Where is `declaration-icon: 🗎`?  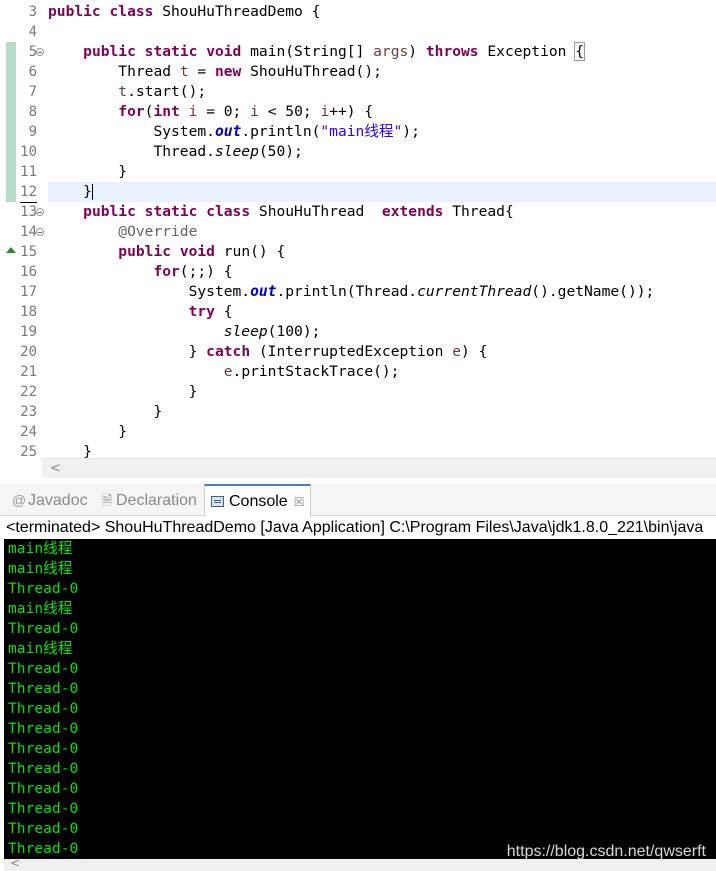 declaration-icon: 🗎 is located at coordinates (107, 500).